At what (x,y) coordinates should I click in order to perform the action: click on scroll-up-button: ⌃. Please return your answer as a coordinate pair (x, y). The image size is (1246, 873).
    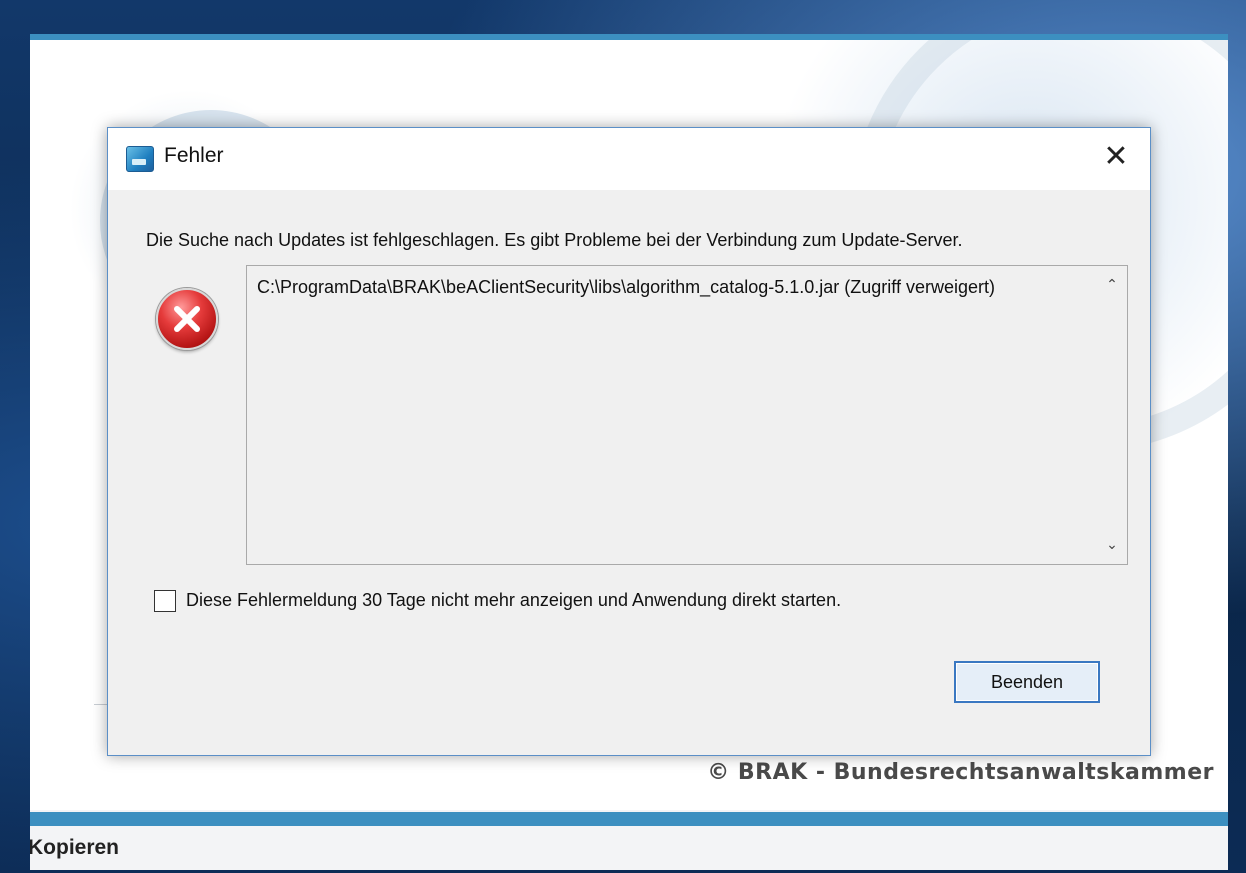
    Looking at the image, I should click on (1112, 285).